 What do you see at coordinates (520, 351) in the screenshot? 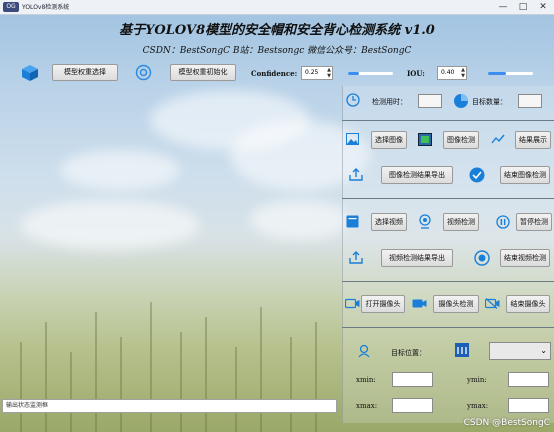
I see `target-select: ⌄` at bounding box center [520, 351].